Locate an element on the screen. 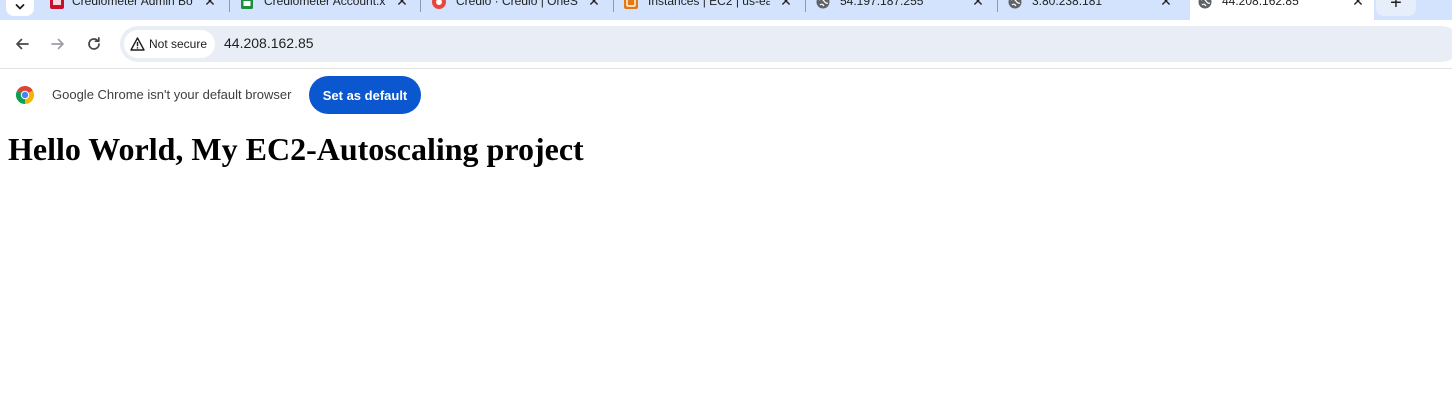  tab-ip-1: 54.197.187.255 ✕ is located at coordinates (901, 10).